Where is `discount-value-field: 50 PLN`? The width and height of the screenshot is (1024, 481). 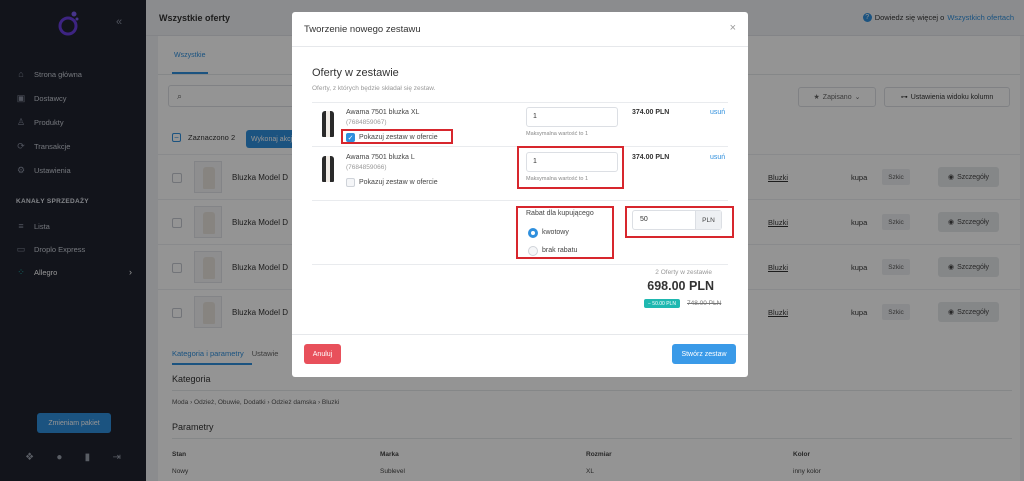
discount-value-field: 50 PLN is located at coordinates (677, 220).